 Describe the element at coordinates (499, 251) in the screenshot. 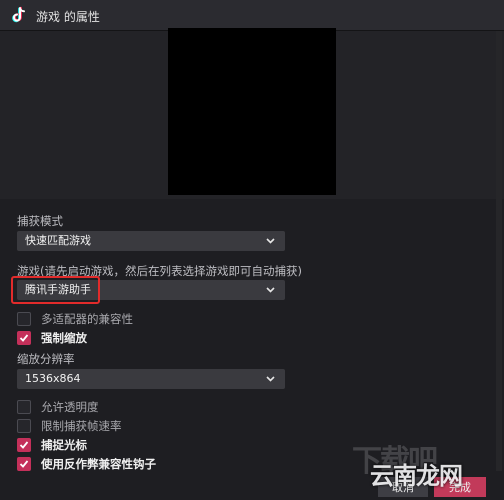

I see `scrollbar` at that location.